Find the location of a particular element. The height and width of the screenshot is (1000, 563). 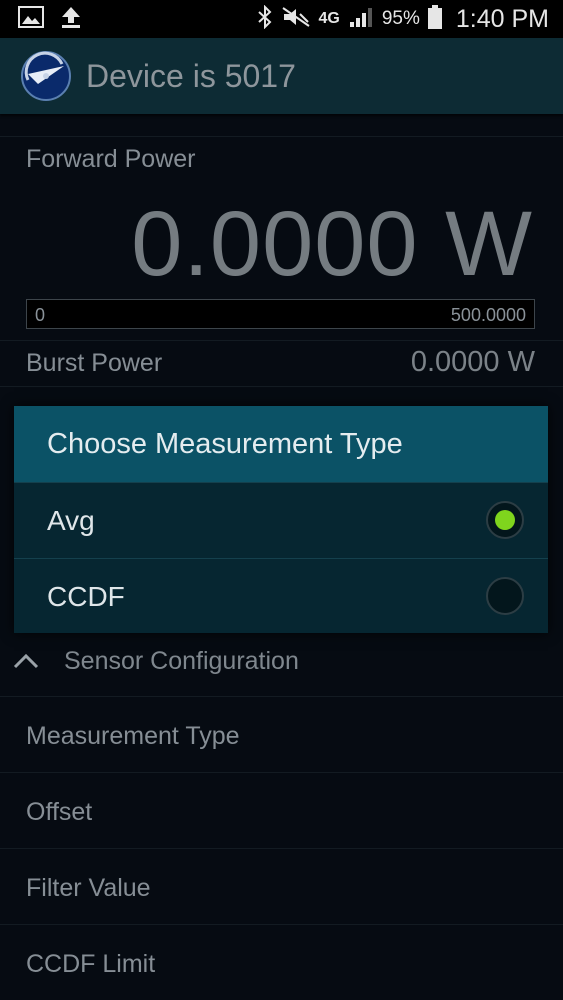

forward-power-bar: 0 500.0000 is located at coordinates (280, 314).